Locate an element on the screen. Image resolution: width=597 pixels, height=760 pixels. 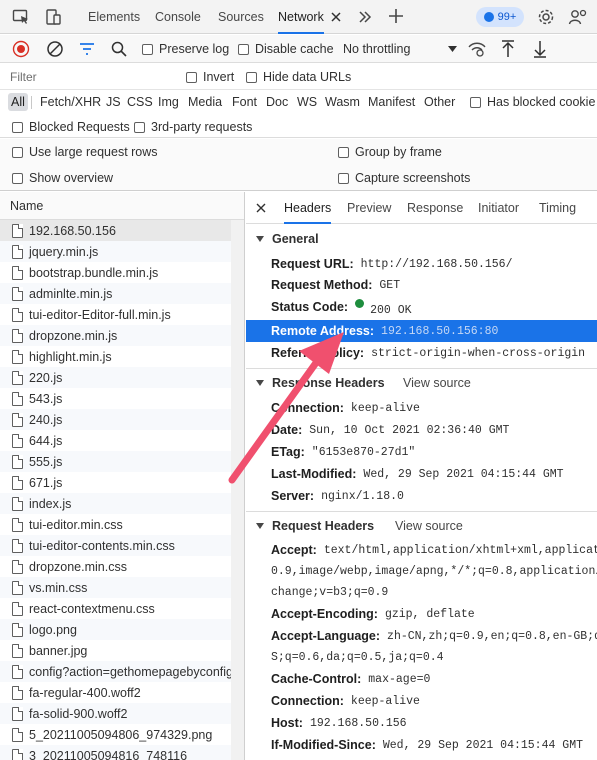
issues-badge: 99+ is located at coordinates (500, 17).